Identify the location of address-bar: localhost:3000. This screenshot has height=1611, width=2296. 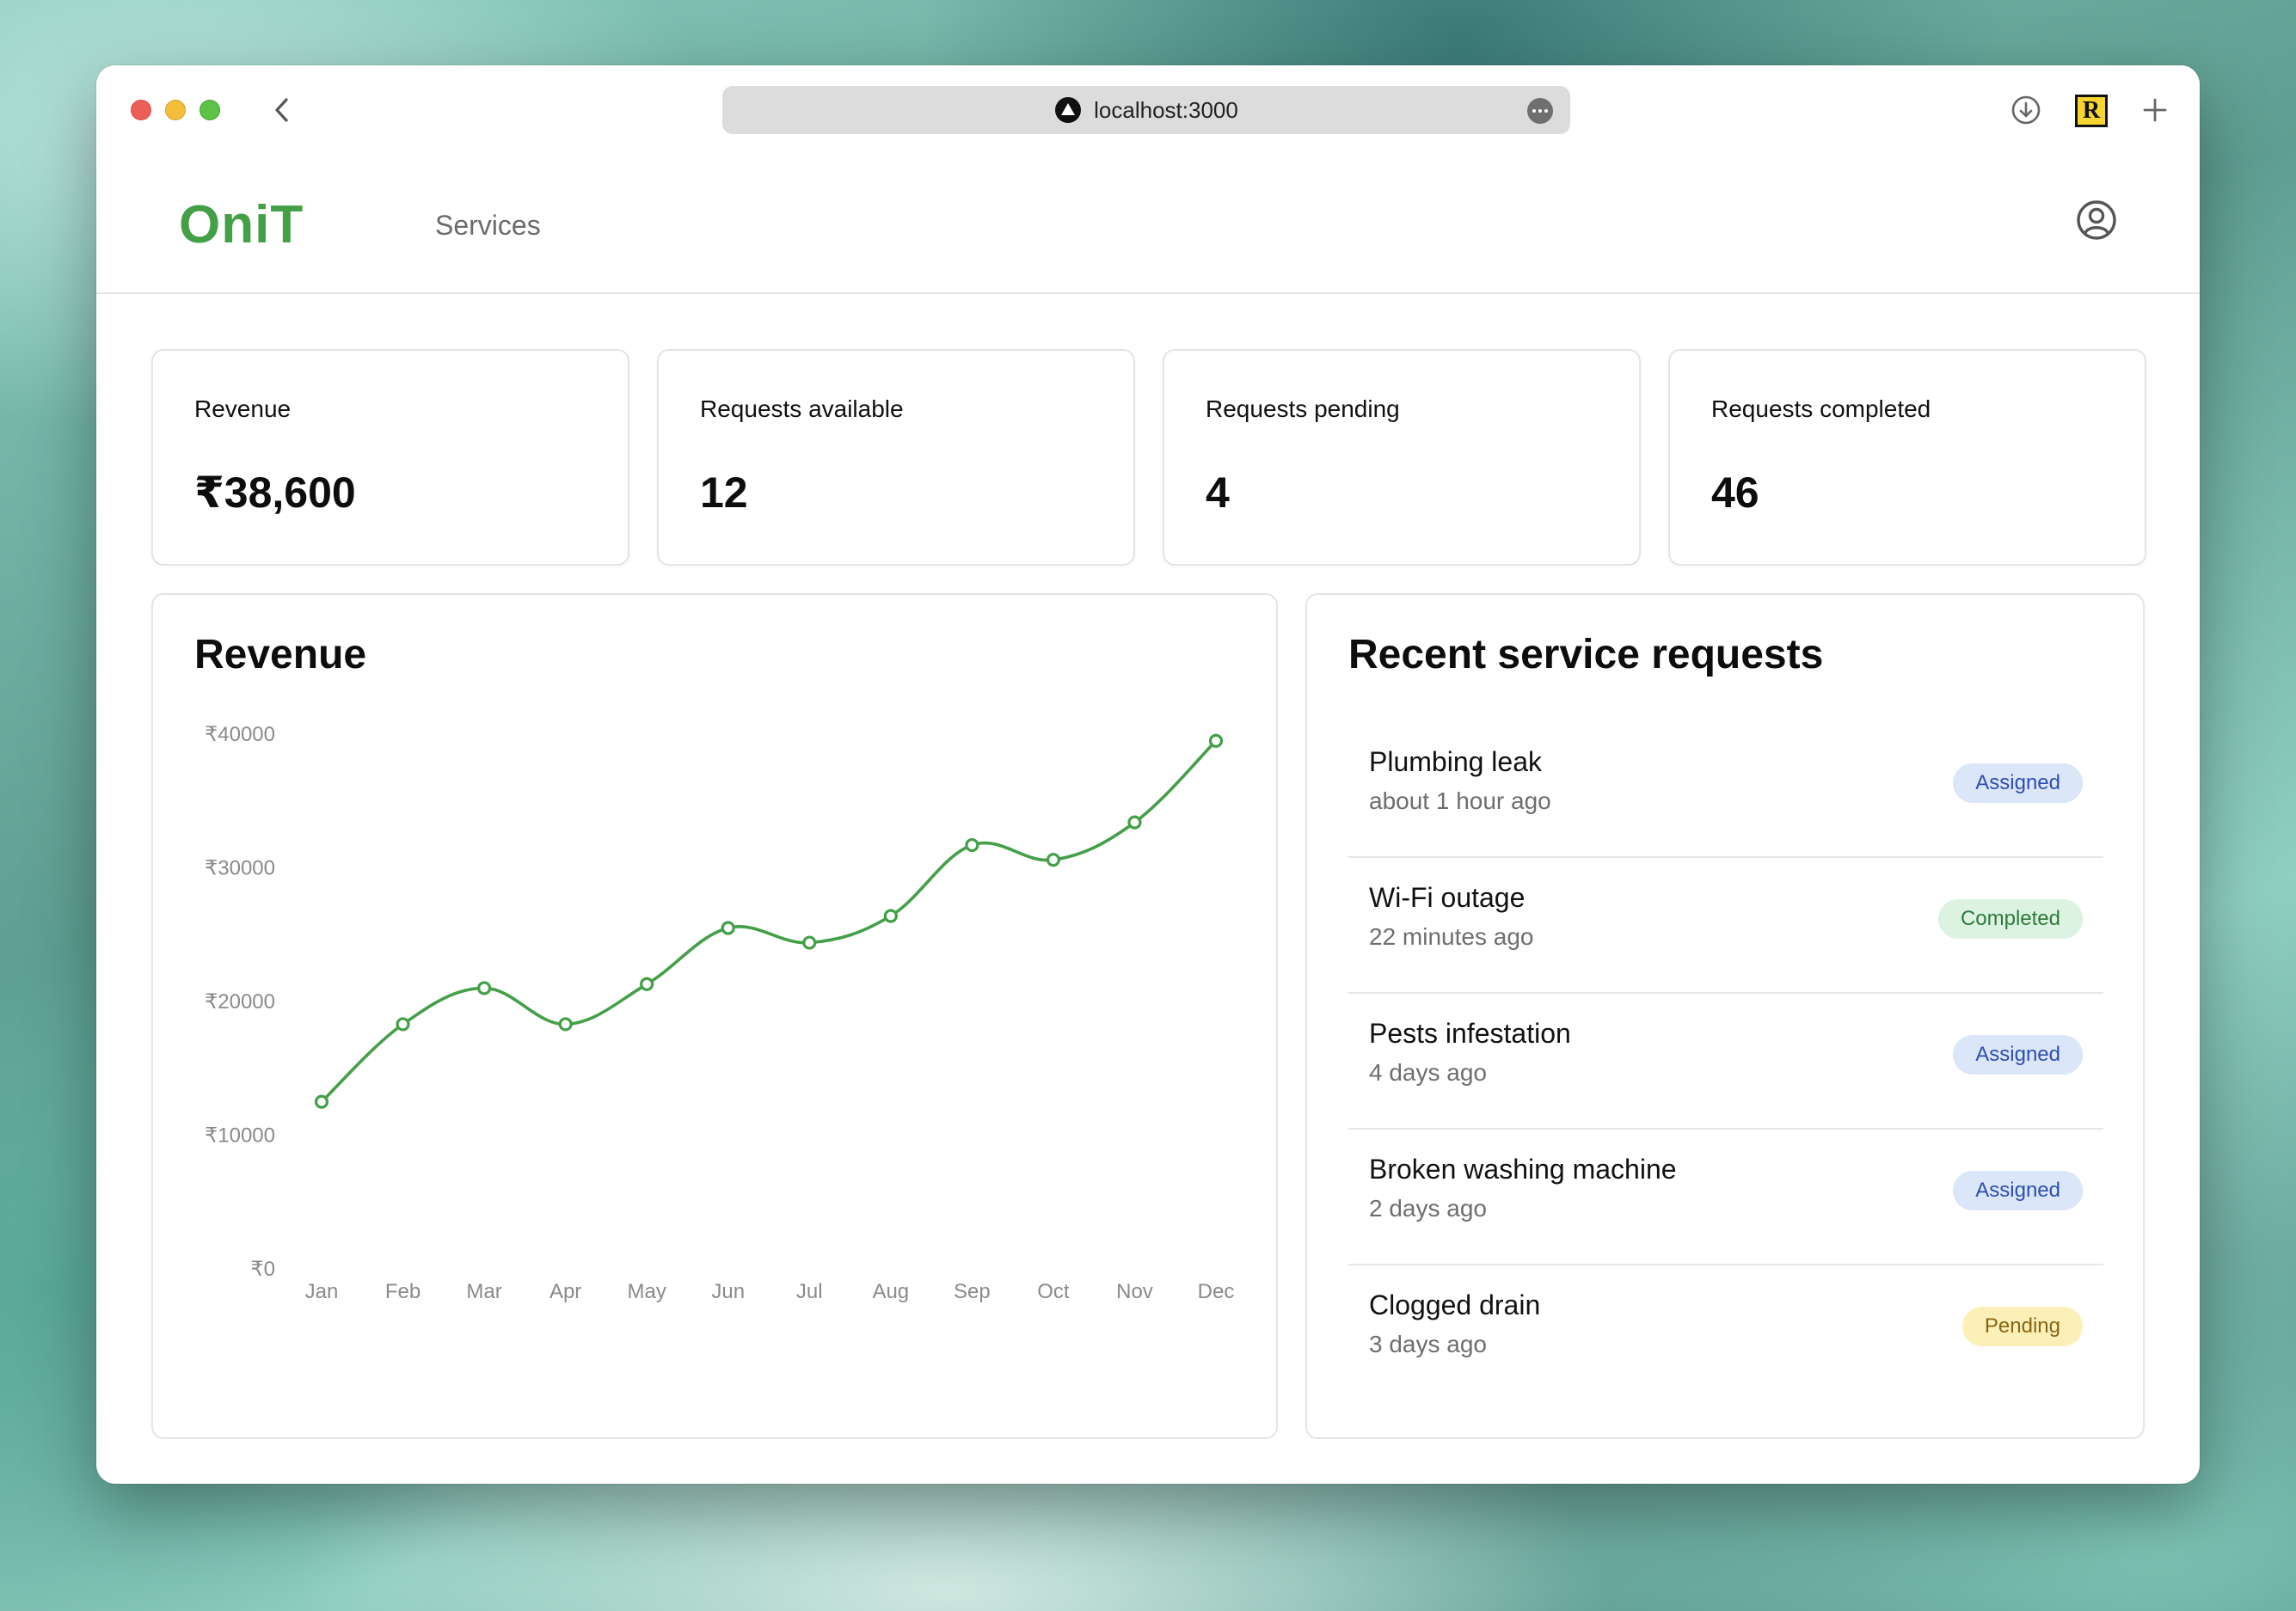
(1146, 110).